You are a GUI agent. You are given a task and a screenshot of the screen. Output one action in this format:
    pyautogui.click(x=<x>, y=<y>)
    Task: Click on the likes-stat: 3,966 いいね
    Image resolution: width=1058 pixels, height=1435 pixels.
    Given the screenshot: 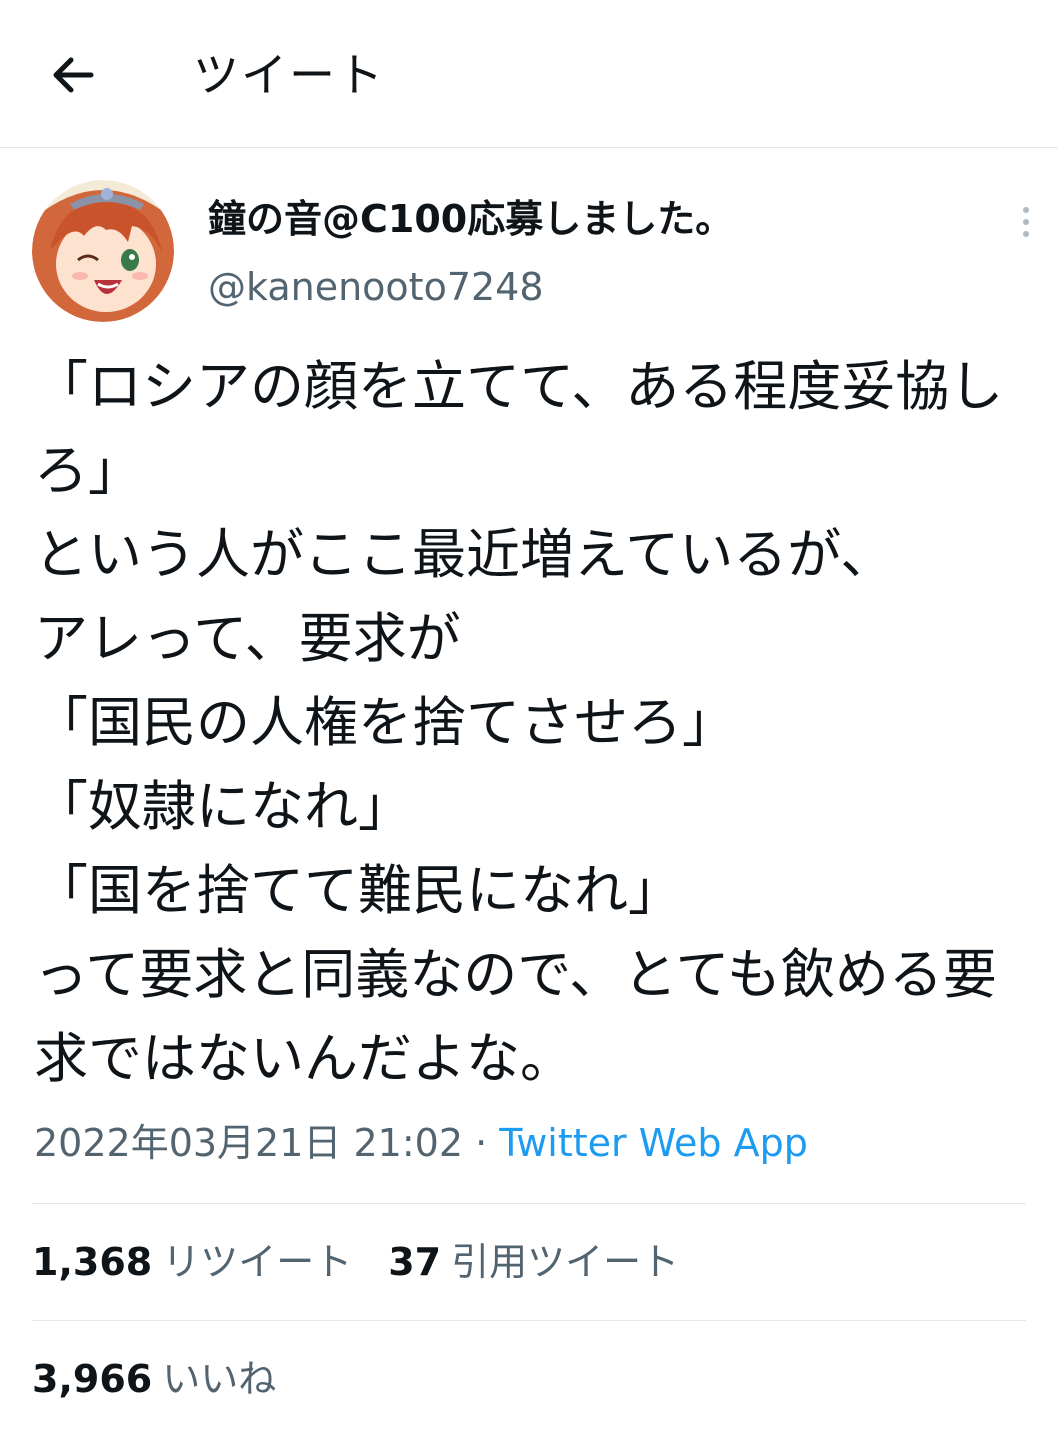 What is the action you would take?
    pyautogui.click(x=154, y=1379)
    